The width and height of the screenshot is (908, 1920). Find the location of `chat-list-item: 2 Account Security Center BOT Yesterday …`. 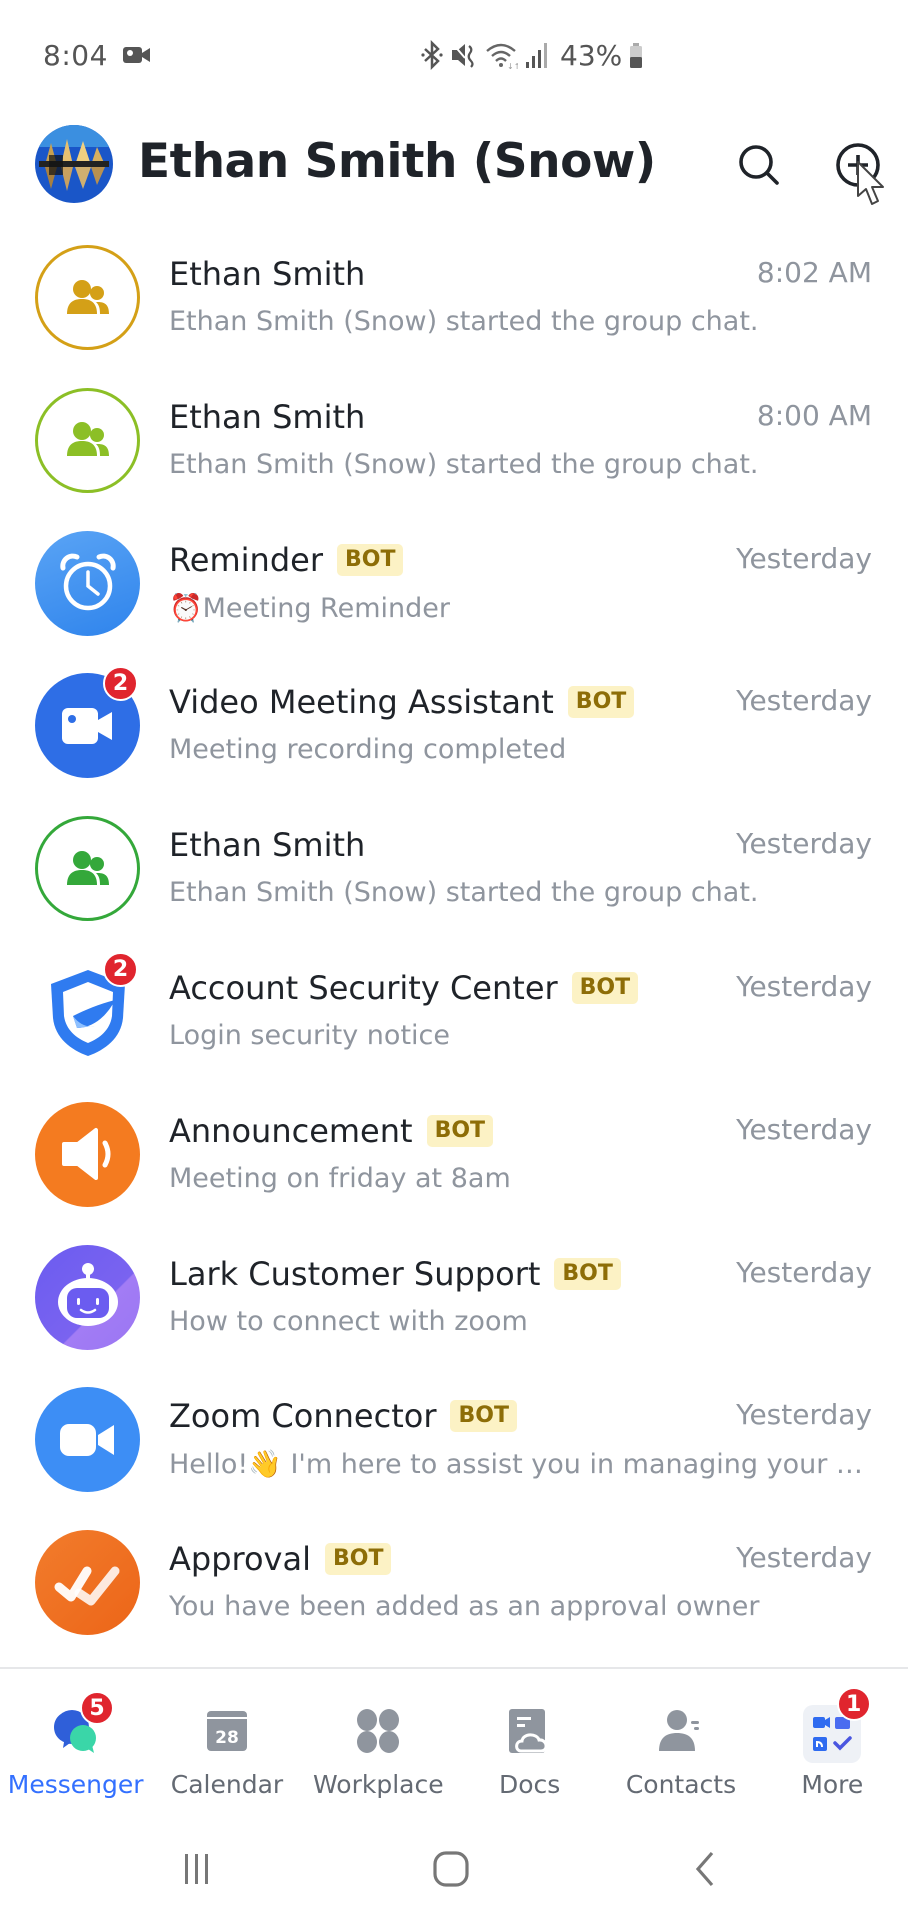

chat-list-item: 2 Account Security Center BOT Yesterday … is located at coordinates (454, 1021).